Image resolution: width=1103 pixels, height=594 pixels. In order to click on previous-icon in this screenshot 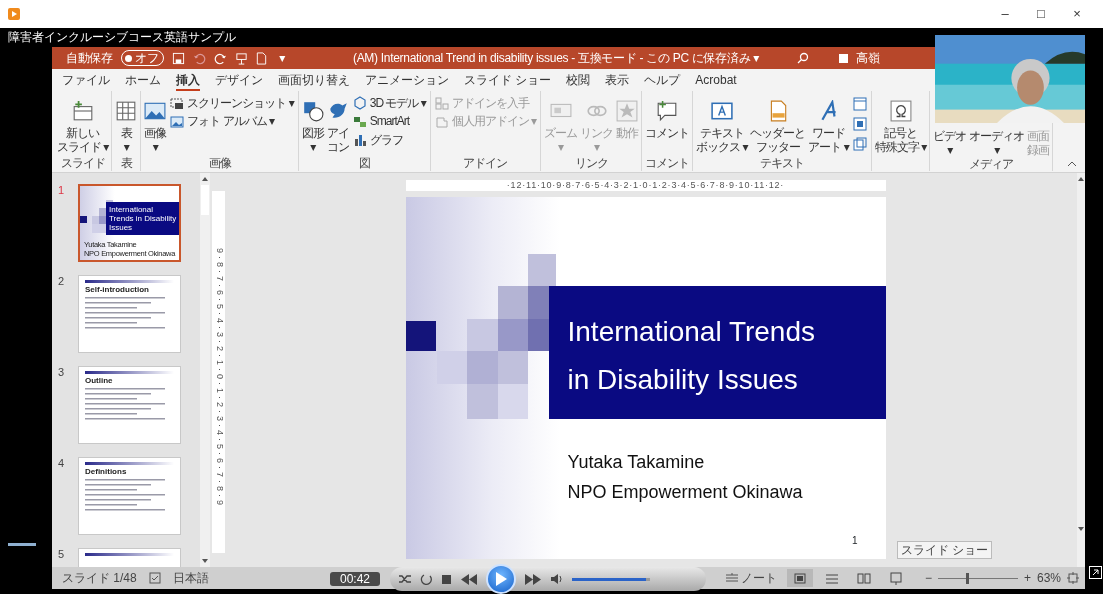, I will do `click(469, 579)`.